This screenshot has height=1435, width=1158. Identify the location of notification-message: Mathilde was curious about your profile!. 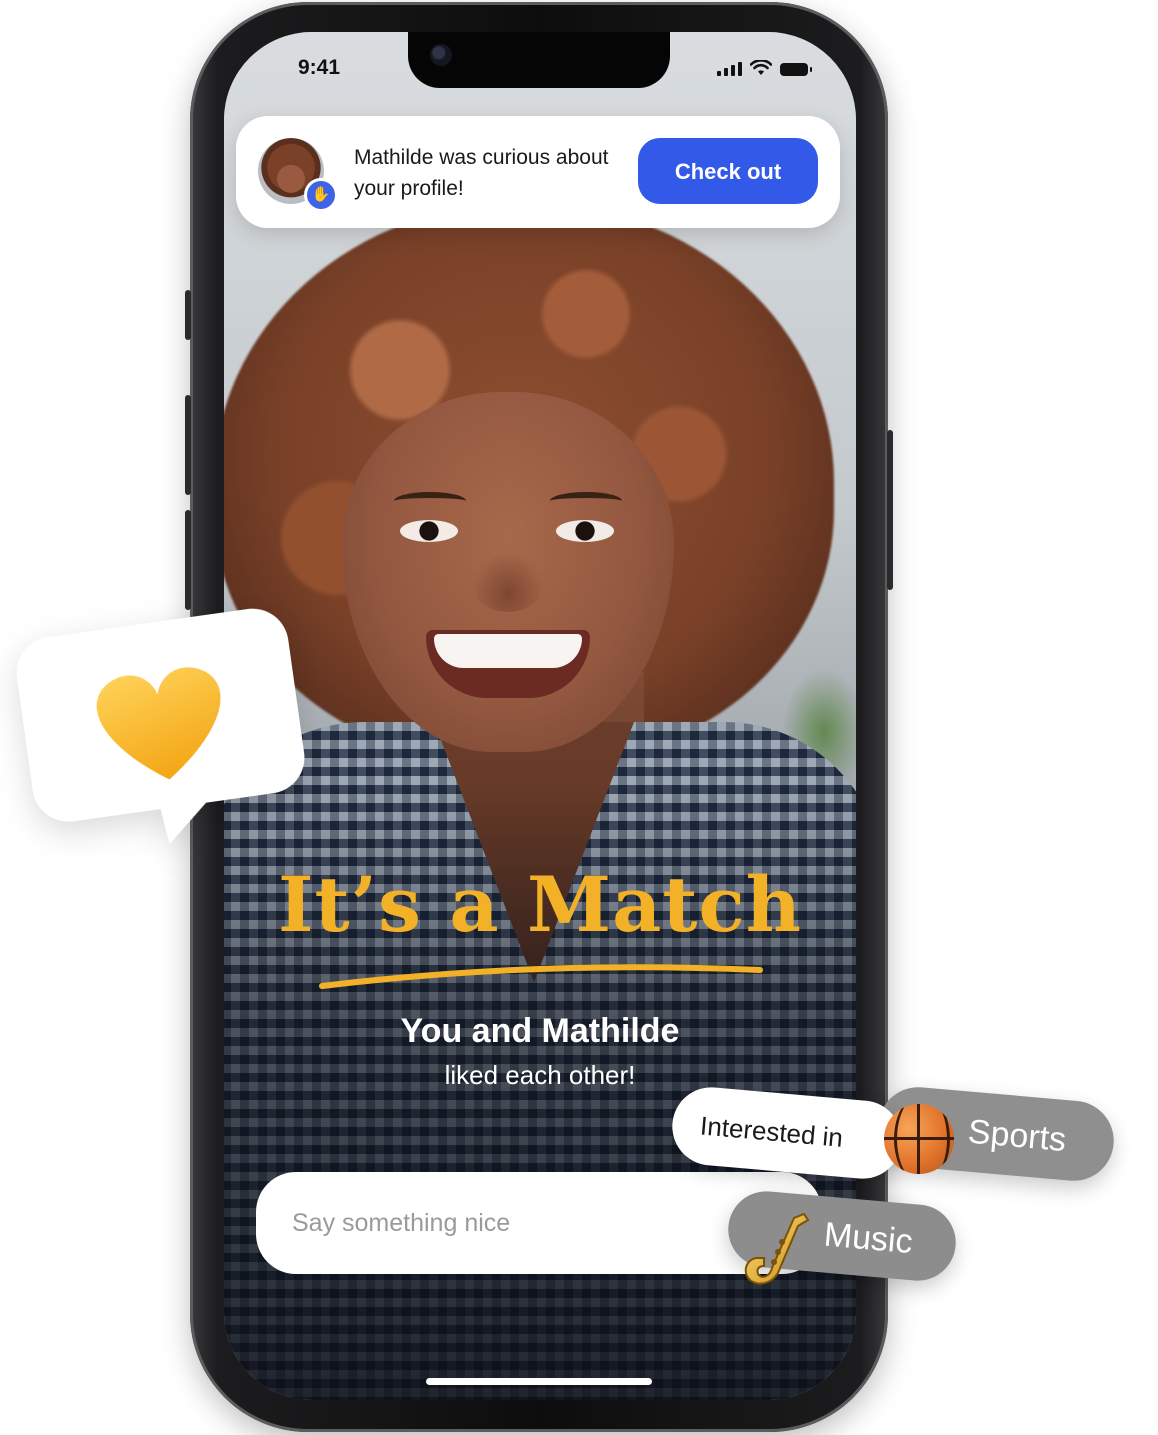
(481, 173).